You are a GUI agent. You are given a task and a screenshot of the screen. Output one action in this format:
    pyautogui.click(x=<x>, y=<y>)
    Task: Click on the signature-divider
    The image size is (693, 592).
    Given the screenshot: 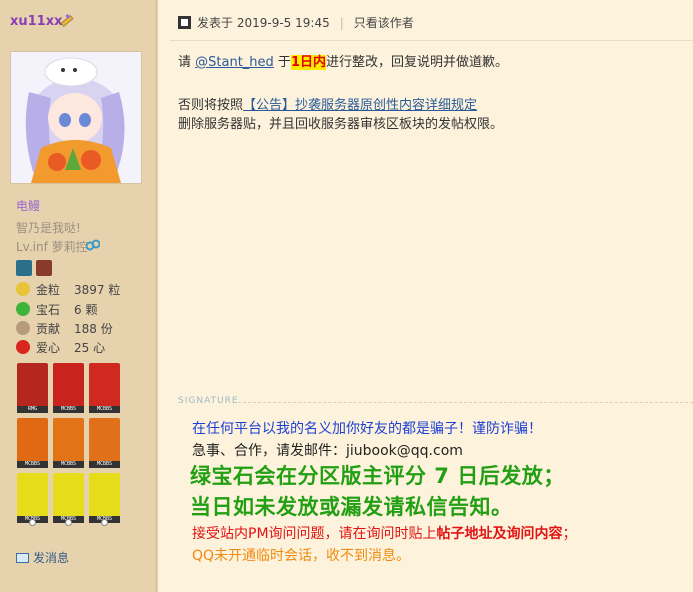 What is the action you would take?
    pyautogui.click(x=465, y=402)
    